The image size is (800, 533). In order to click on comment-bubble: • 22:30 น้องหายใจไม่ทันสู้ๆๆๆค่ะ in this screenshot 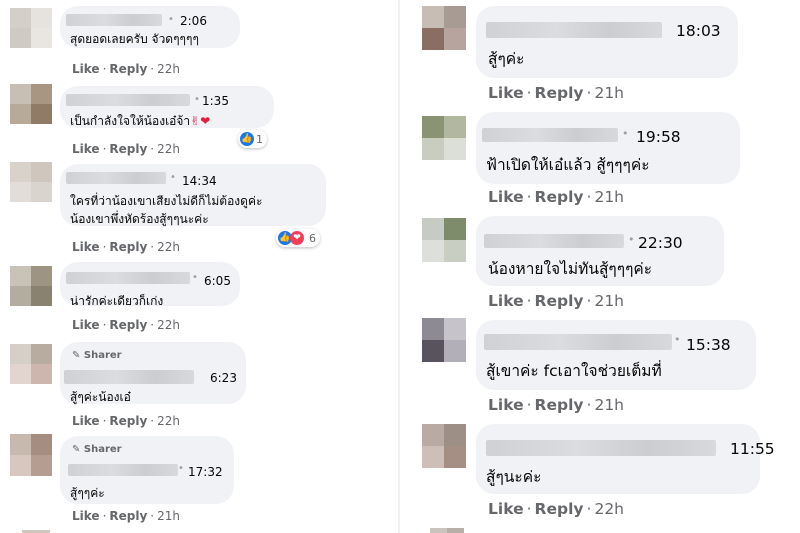, I will do `click(600, 251)`.